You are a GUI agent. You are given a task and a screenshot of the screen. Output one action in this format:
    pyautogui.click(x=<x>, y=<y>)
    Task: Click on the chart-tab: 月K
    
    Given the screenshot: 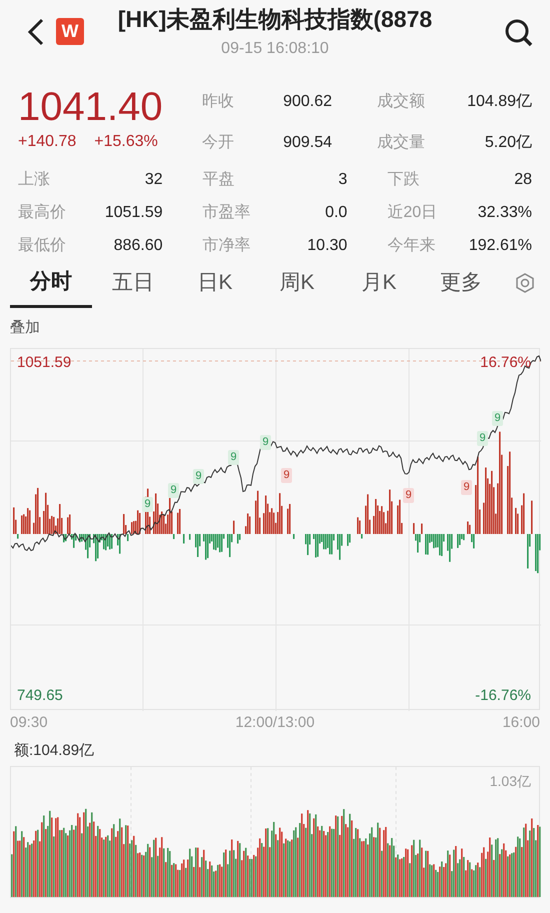 What is the action you would take?
    pyautogui.click(x=379, y=283)
    